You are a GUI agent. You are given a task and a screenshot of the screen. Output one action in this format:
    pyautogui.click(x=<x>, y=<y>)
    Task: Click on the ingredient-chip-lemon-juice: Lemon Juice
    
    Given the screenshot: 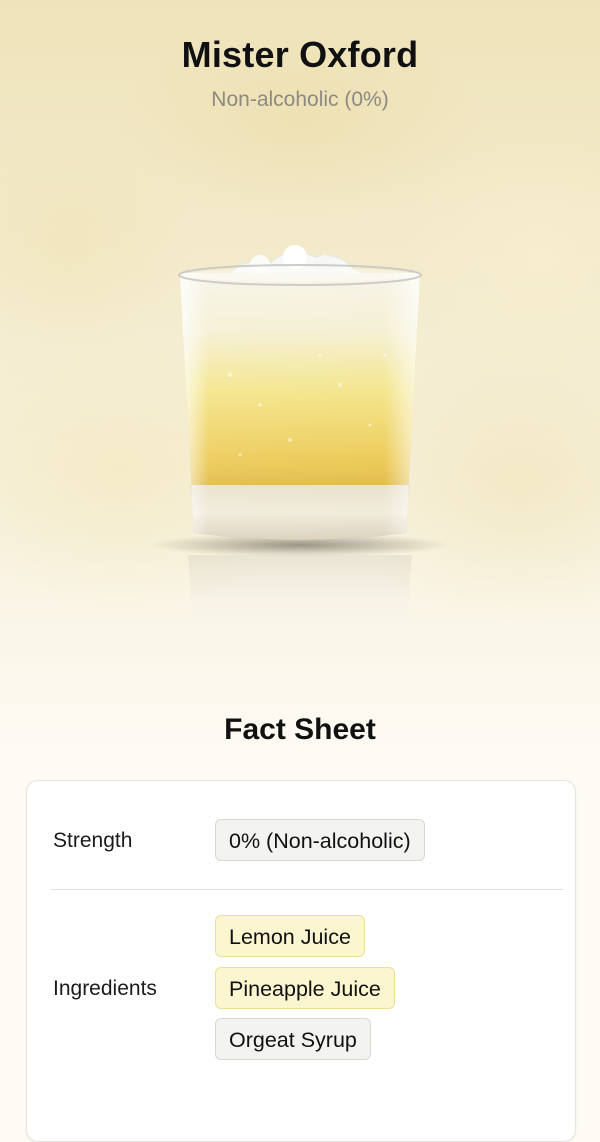 What is the action you would take?
    pyautogui.click(x=290, y=936)
    